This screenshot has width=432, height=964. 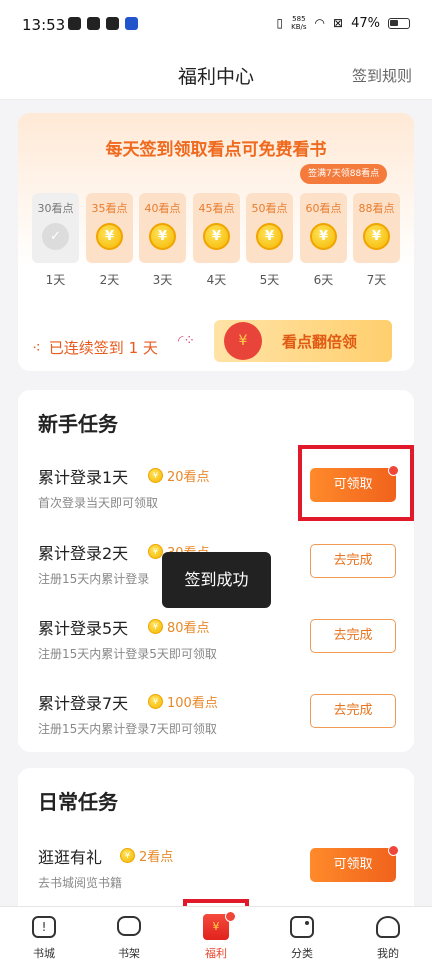 What do you see at coordinates (103, 23) in the screenshot?
I see `notification-icons` at bounding box center [103, 23].